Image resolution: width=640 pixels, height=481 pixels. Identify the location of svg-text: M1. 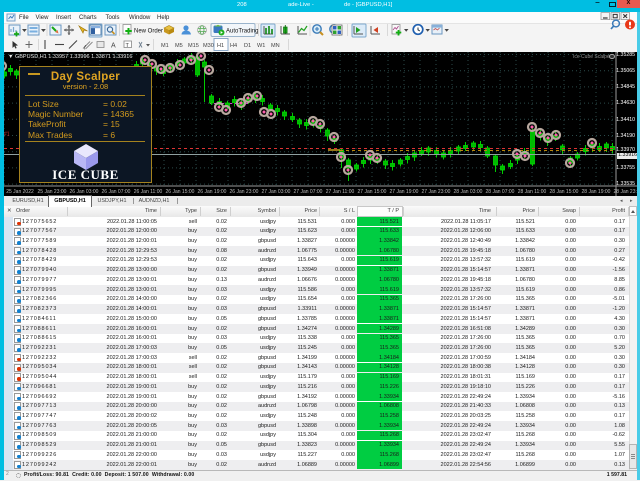
(165, 46).